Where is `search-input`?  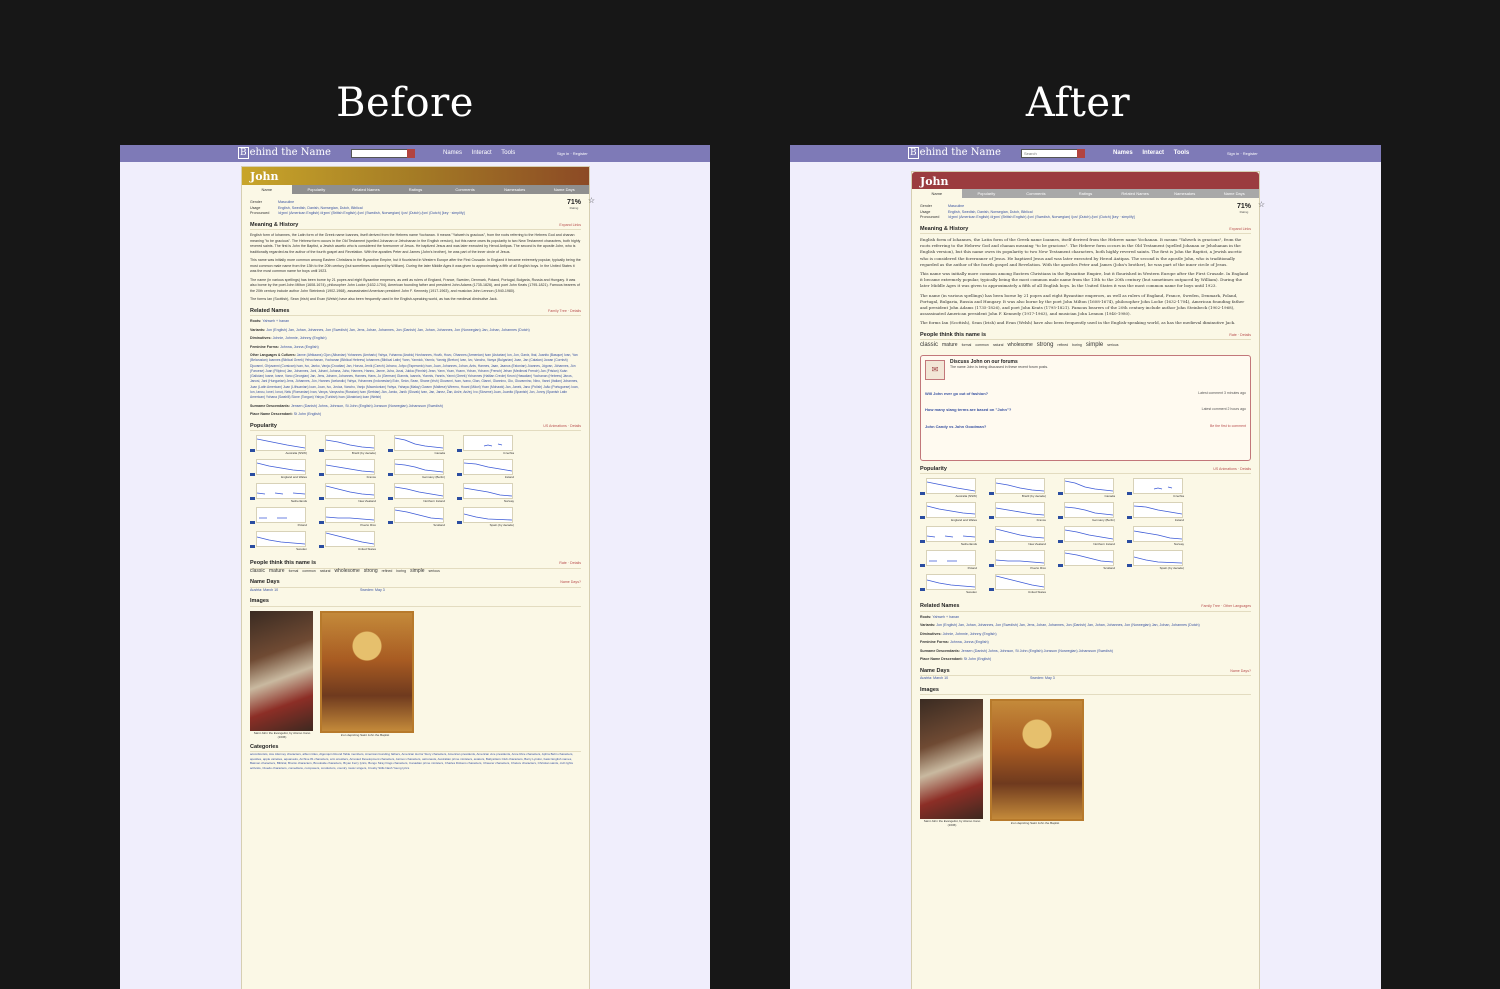
search-input is located at coordinates (380, 153).